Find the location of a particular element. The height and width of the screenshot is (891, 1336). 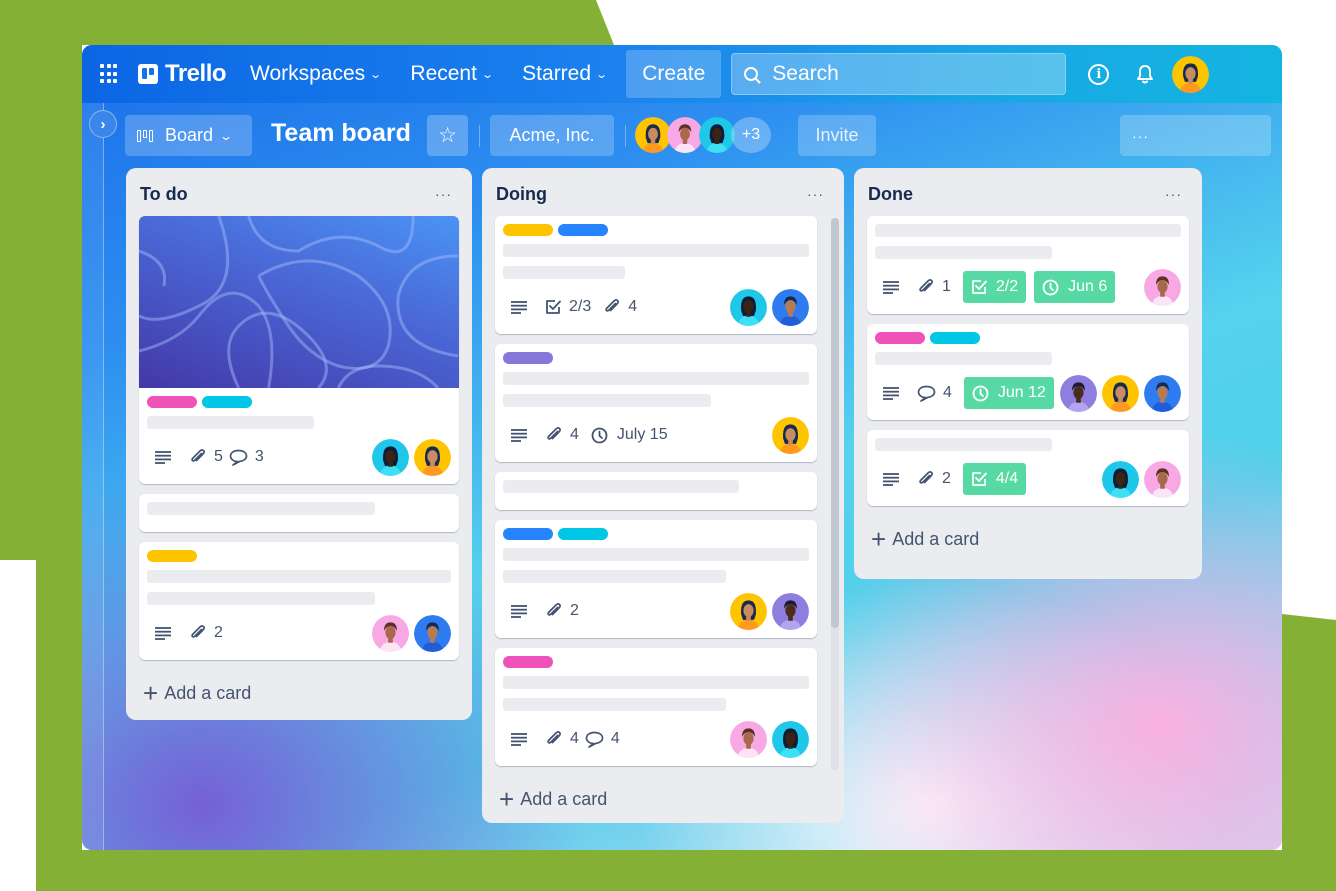

comment-count: 3 is located at coordinates (259, 456).